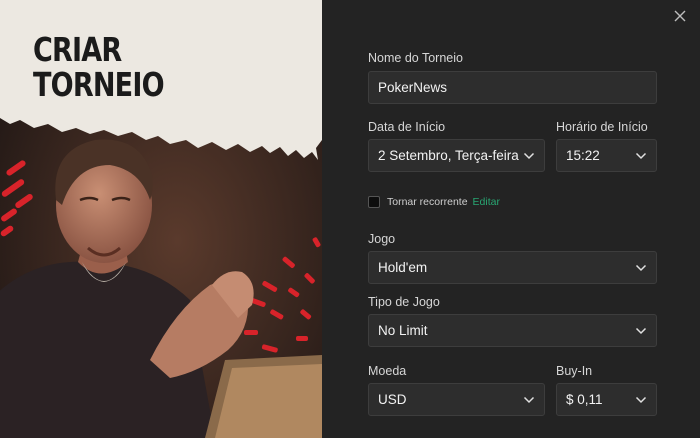 This screenshot has width=700, height=438. I want to click on close-icon, so click(680, 16).